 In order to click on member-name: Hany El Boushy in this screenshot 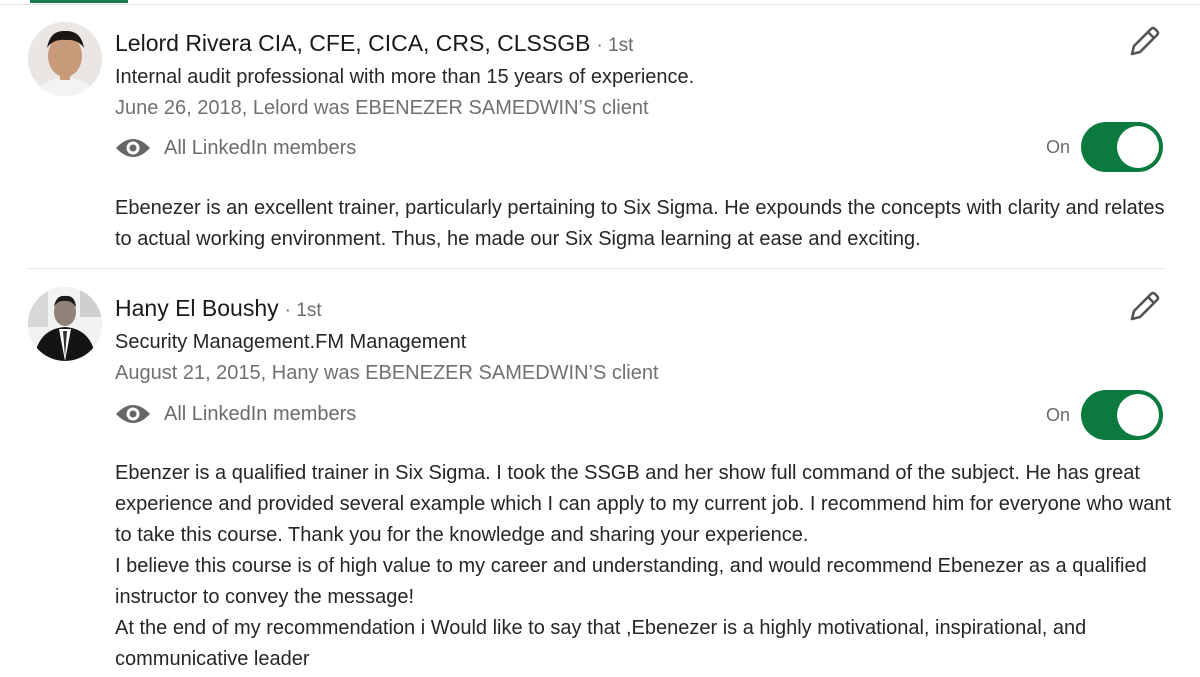, I will do `click(197, 308)`.